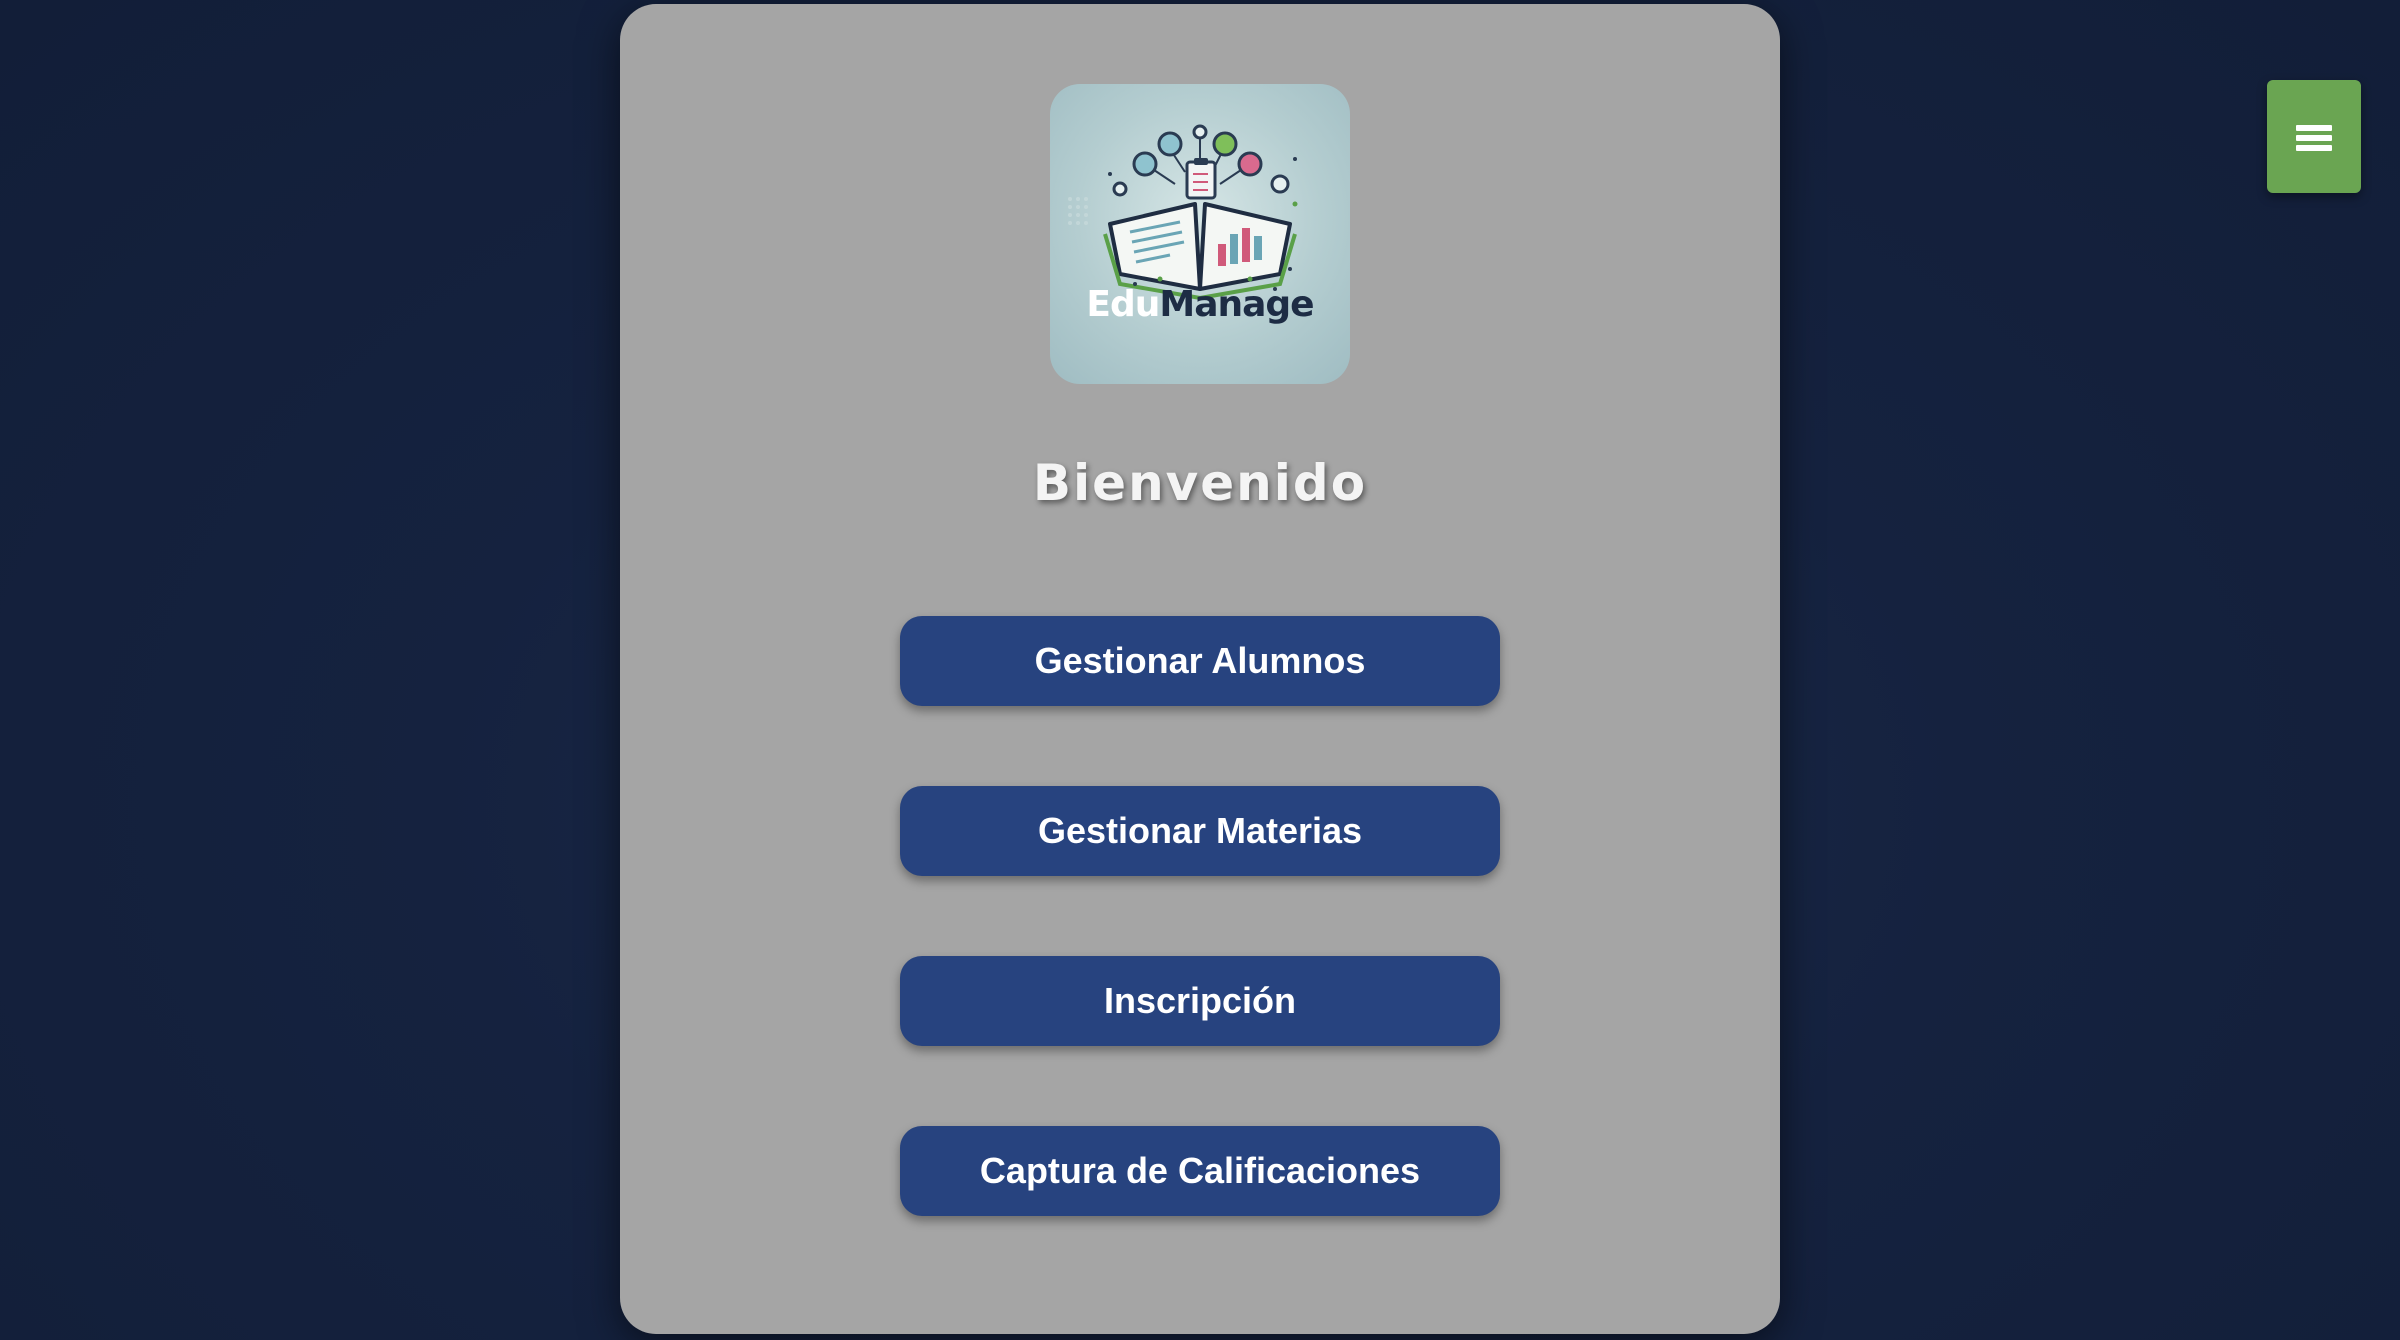  What do you see at coordinates (1200, 1001) in the screenshot?
I see `enrollment-button: Inscripción` at bounding box center [1200, 1001].